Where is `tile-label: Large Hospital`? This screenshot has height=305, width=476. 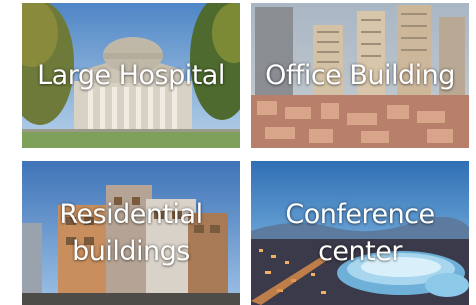
tile-label: Large Hospital is located at coordinates (131, 75).